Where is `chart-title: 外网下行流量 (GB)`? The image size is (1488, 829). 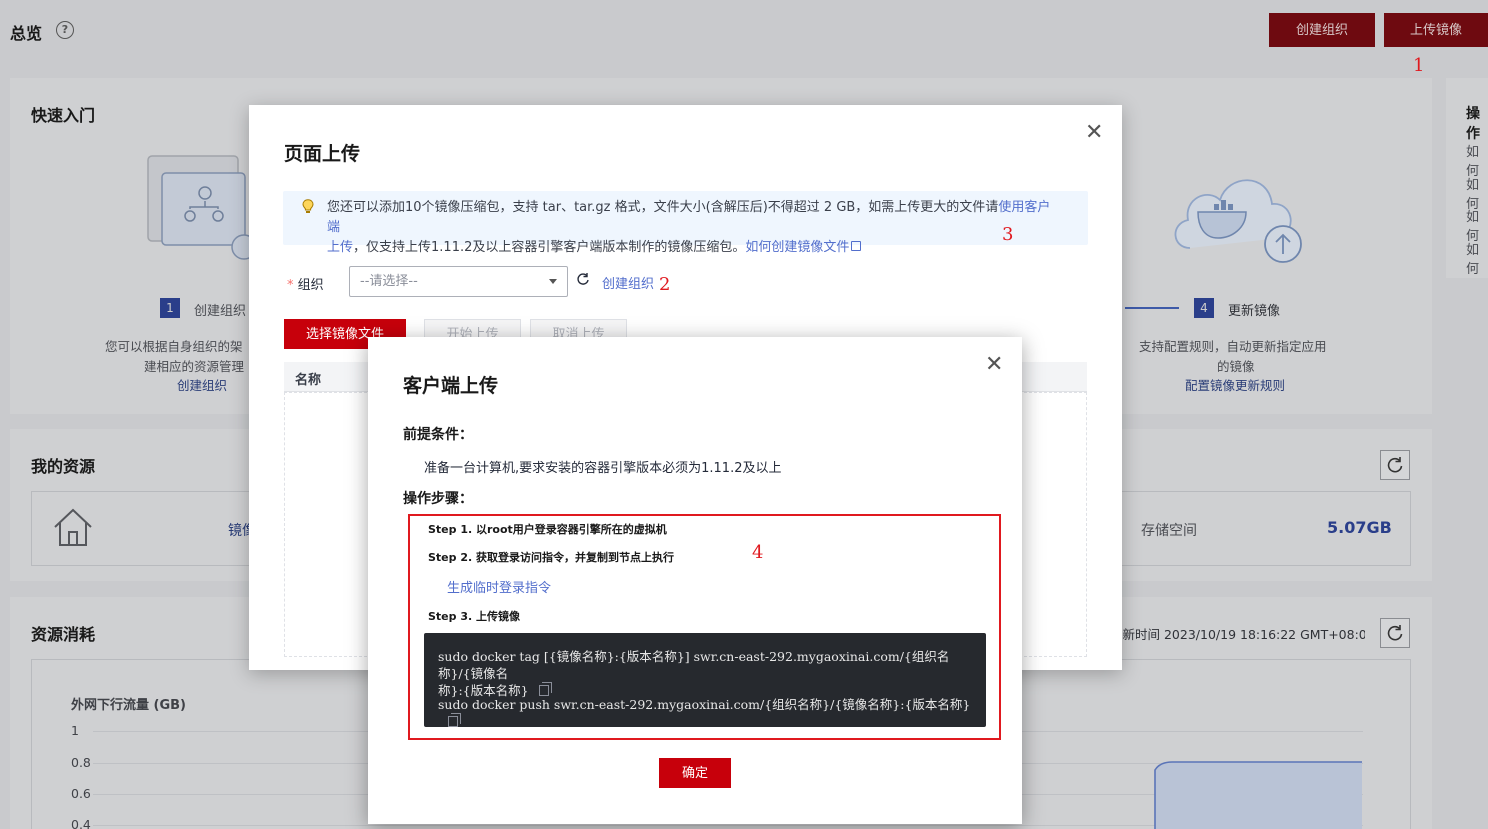 chart-title: 外网下行流量 (GB) is located at coordinates (128, 705).